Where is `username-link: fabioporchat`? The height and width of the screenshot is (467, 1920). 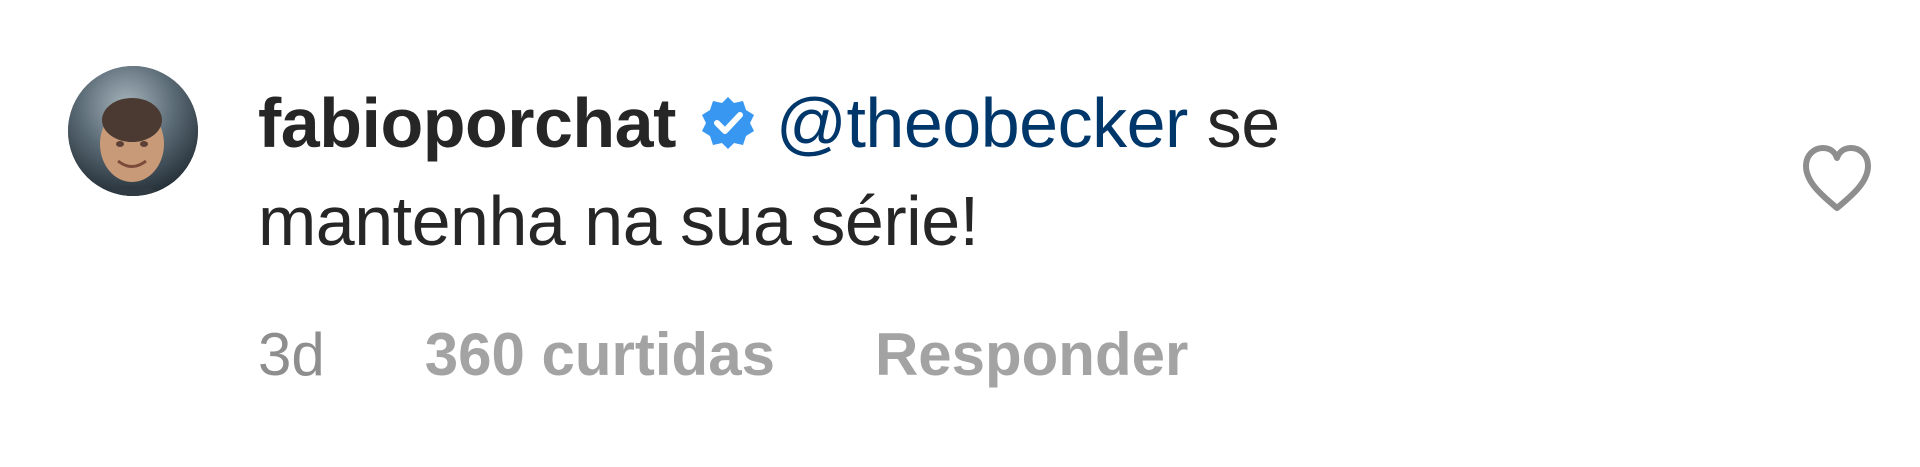 username-link: fabioporchat is located at coordinates (467, 123).